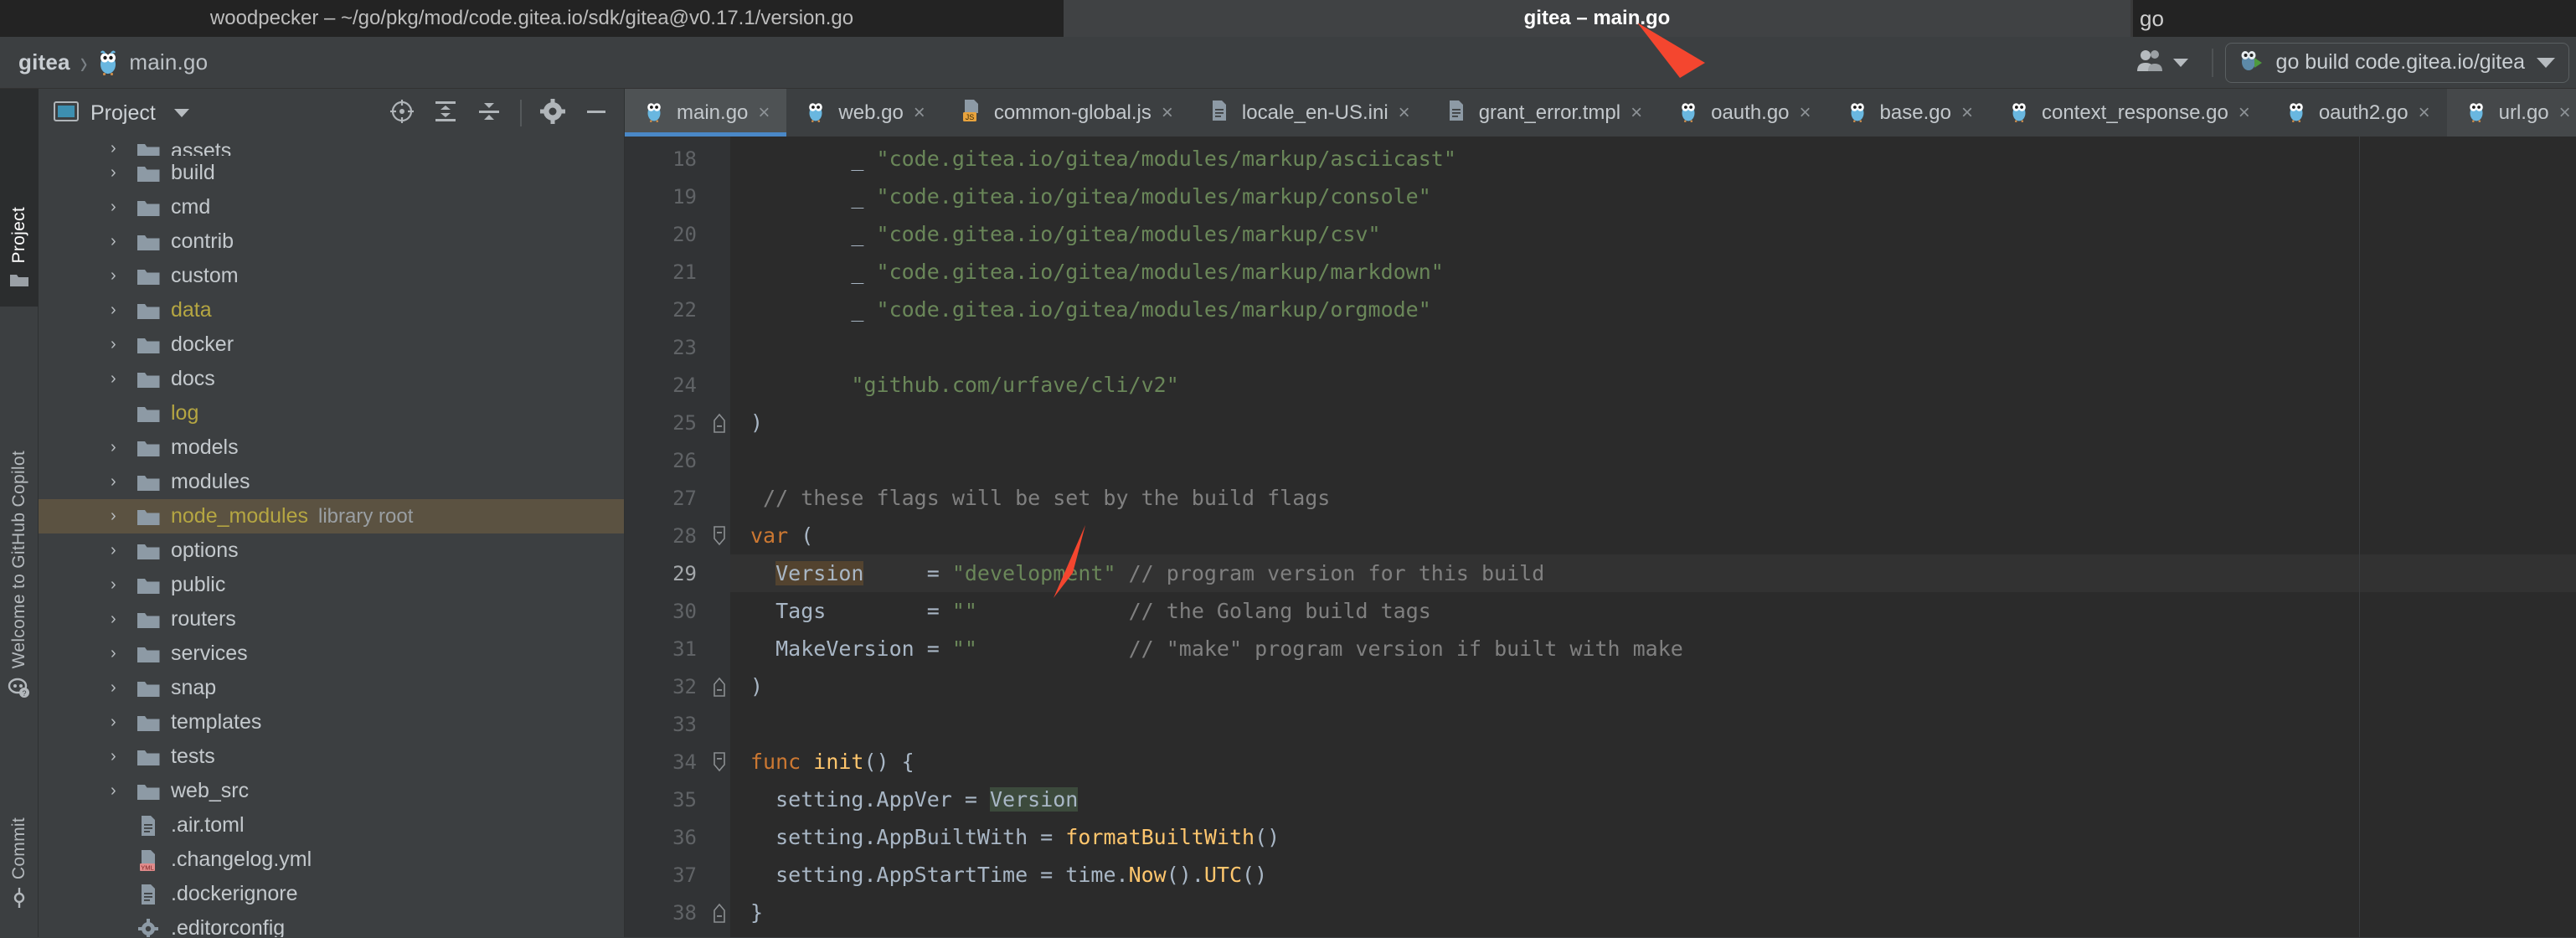  I want to click on expand-all-icon, so click(446, 113).